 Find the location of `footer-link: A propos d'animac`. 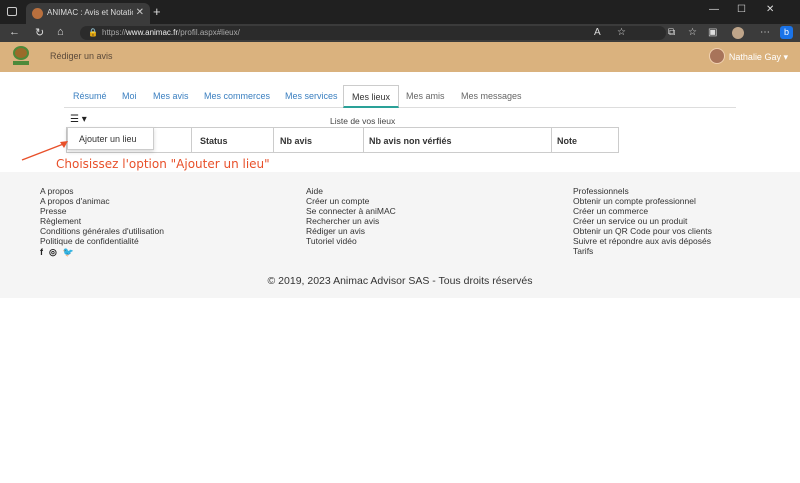

footer-link: A propos d'animac is located at coordinates (102, 201).